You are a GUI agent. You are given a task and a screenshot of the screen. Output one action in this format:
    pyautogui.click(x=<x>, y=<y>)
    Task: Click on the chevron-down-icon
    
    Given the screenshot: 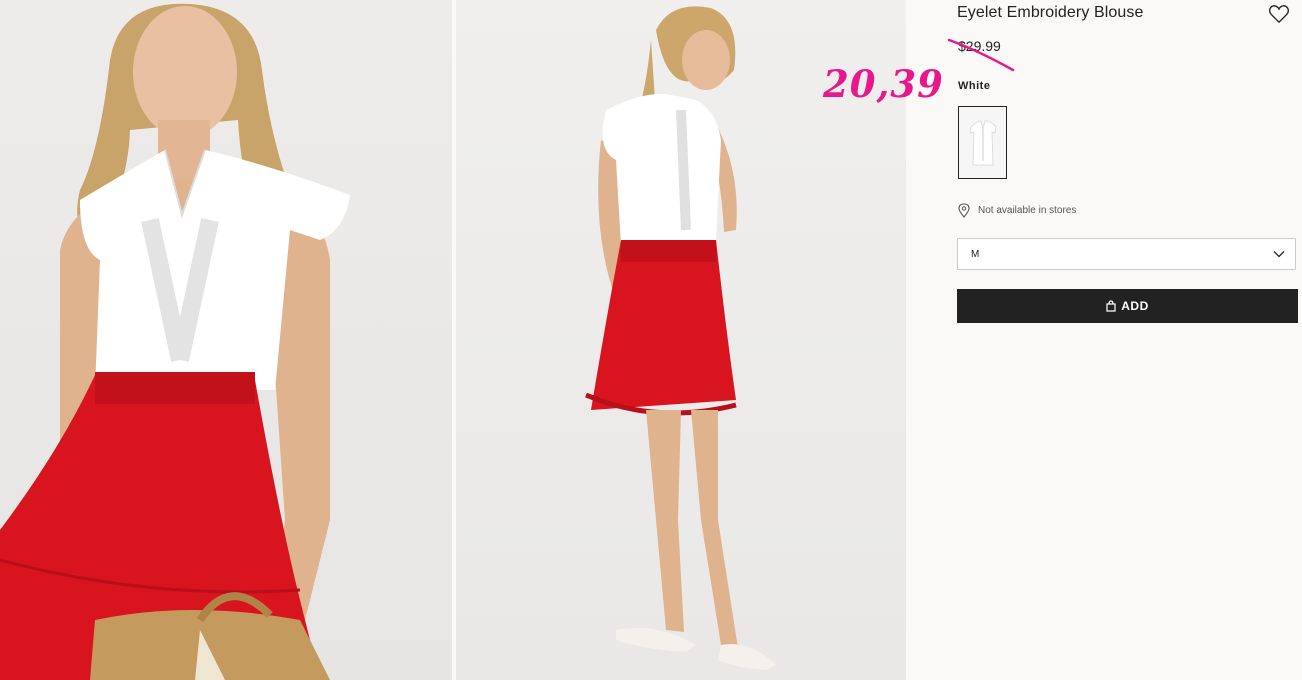 What is the action you would take?
    pyautogui.click(x=1279, y=254)
    